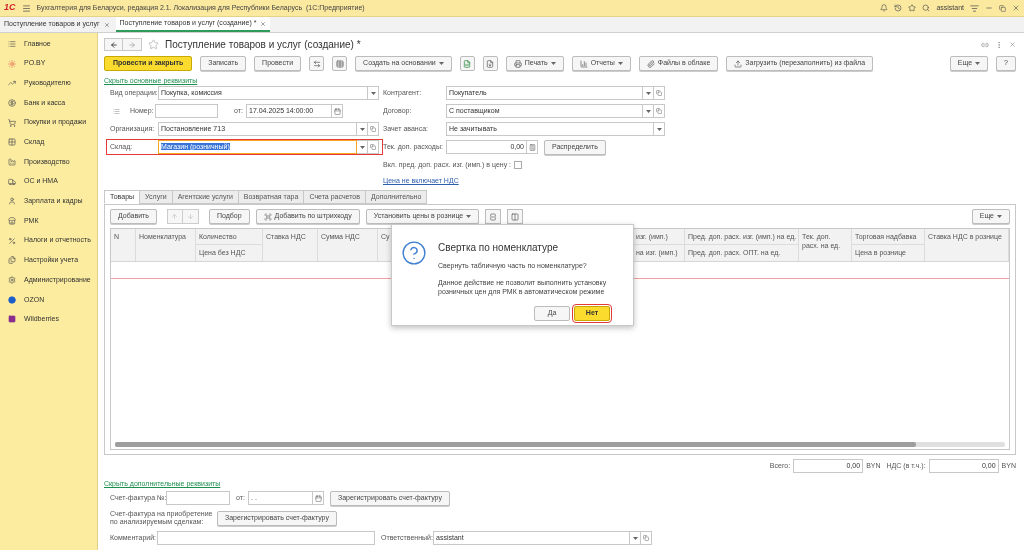 This screenshot has width=1024, height=550. I want to click on favorite-icon, so click(153, 44).